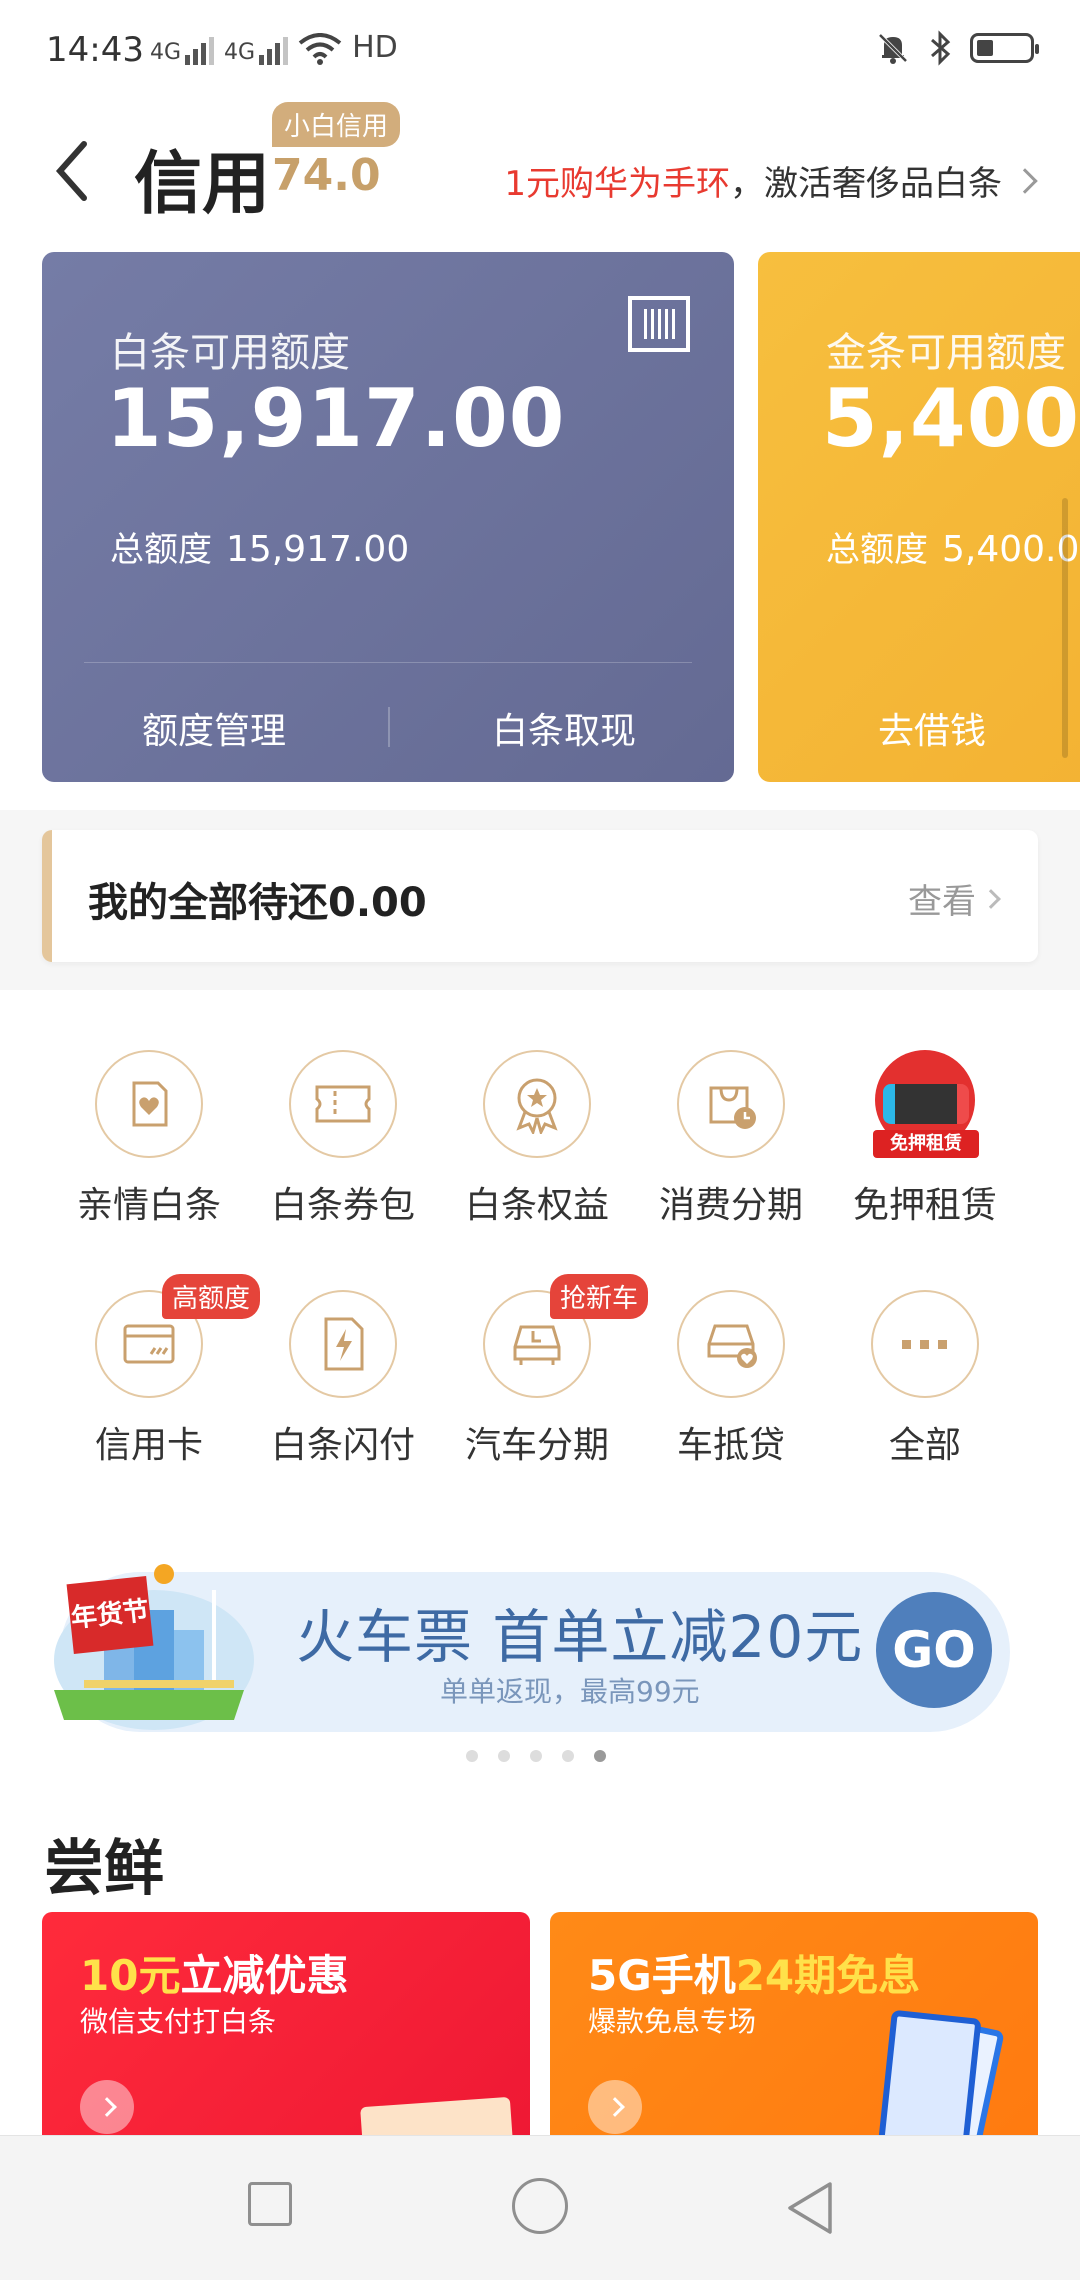  I want to click on status-right, so click(957, 48).